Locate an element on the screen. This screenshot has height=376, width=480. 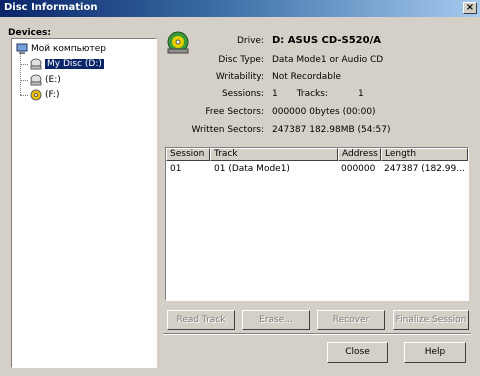
window-title: Disc Information is located at coordinates (51, 7).